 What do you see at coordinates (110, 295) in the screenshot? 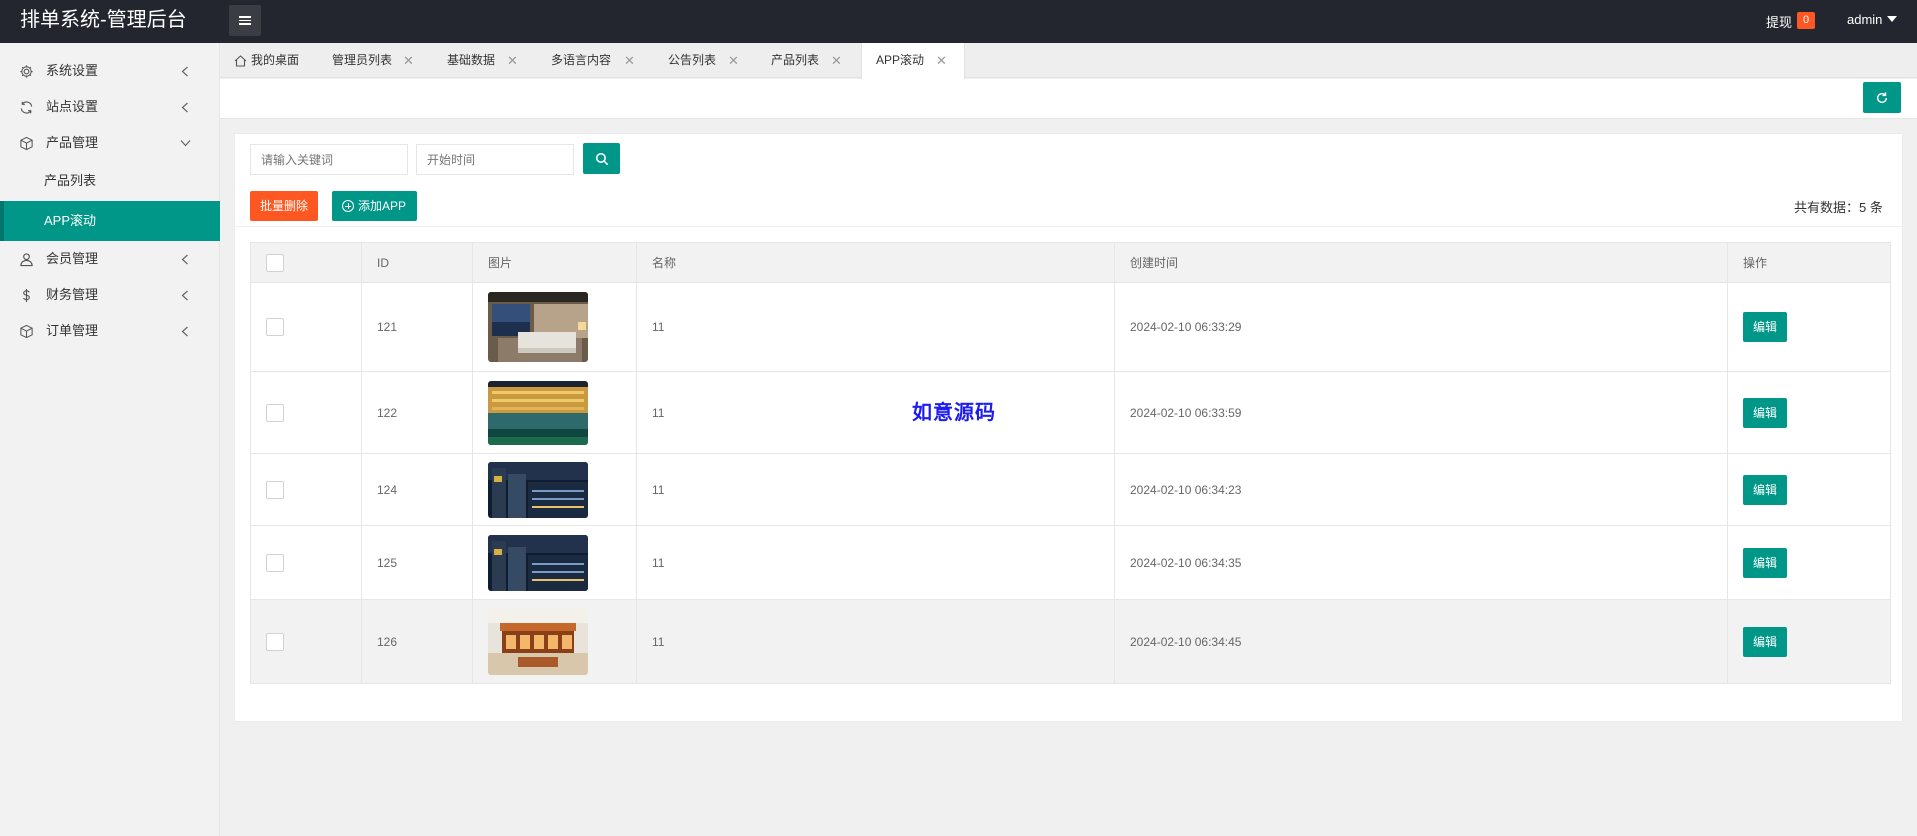
I see `sidebar-item-finance-management: 财务管理` at bounding box center [110, 295].